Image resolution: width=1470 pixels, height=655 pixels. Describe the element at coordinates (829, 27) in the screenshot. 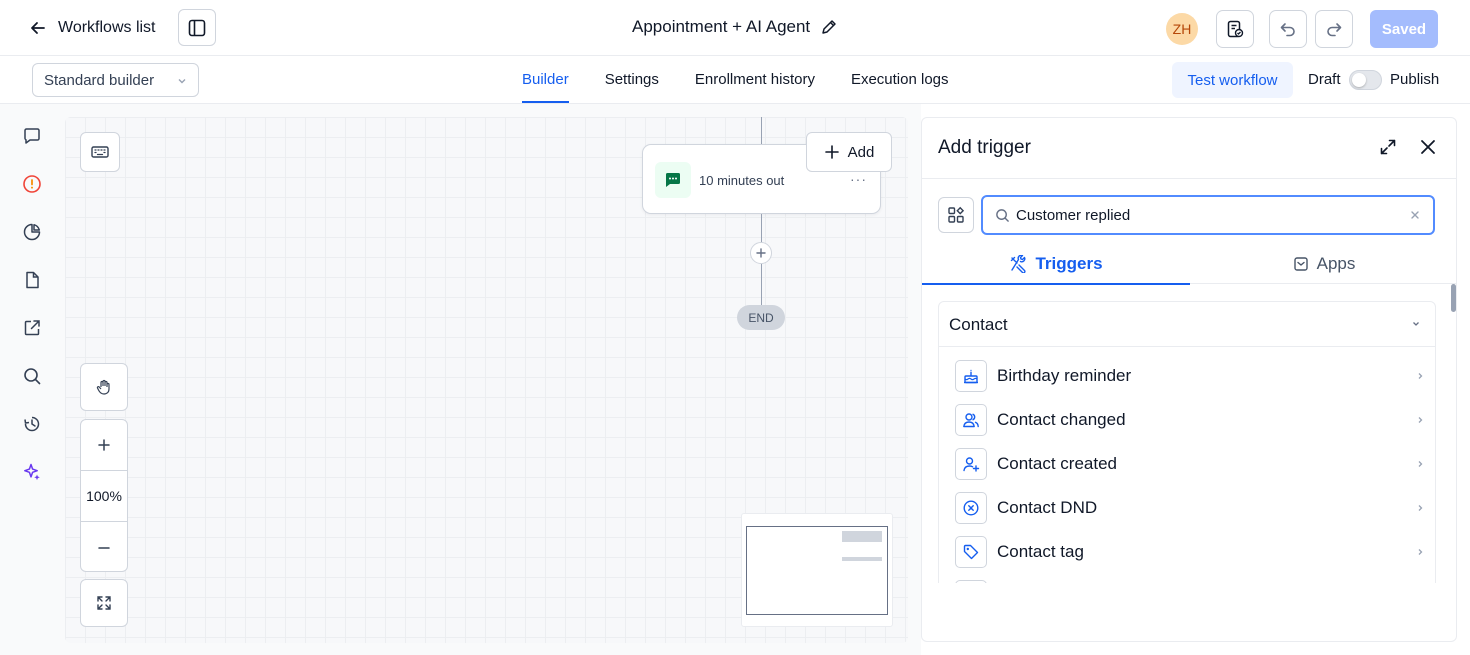

I see `pencil-edit-icon` at that location.